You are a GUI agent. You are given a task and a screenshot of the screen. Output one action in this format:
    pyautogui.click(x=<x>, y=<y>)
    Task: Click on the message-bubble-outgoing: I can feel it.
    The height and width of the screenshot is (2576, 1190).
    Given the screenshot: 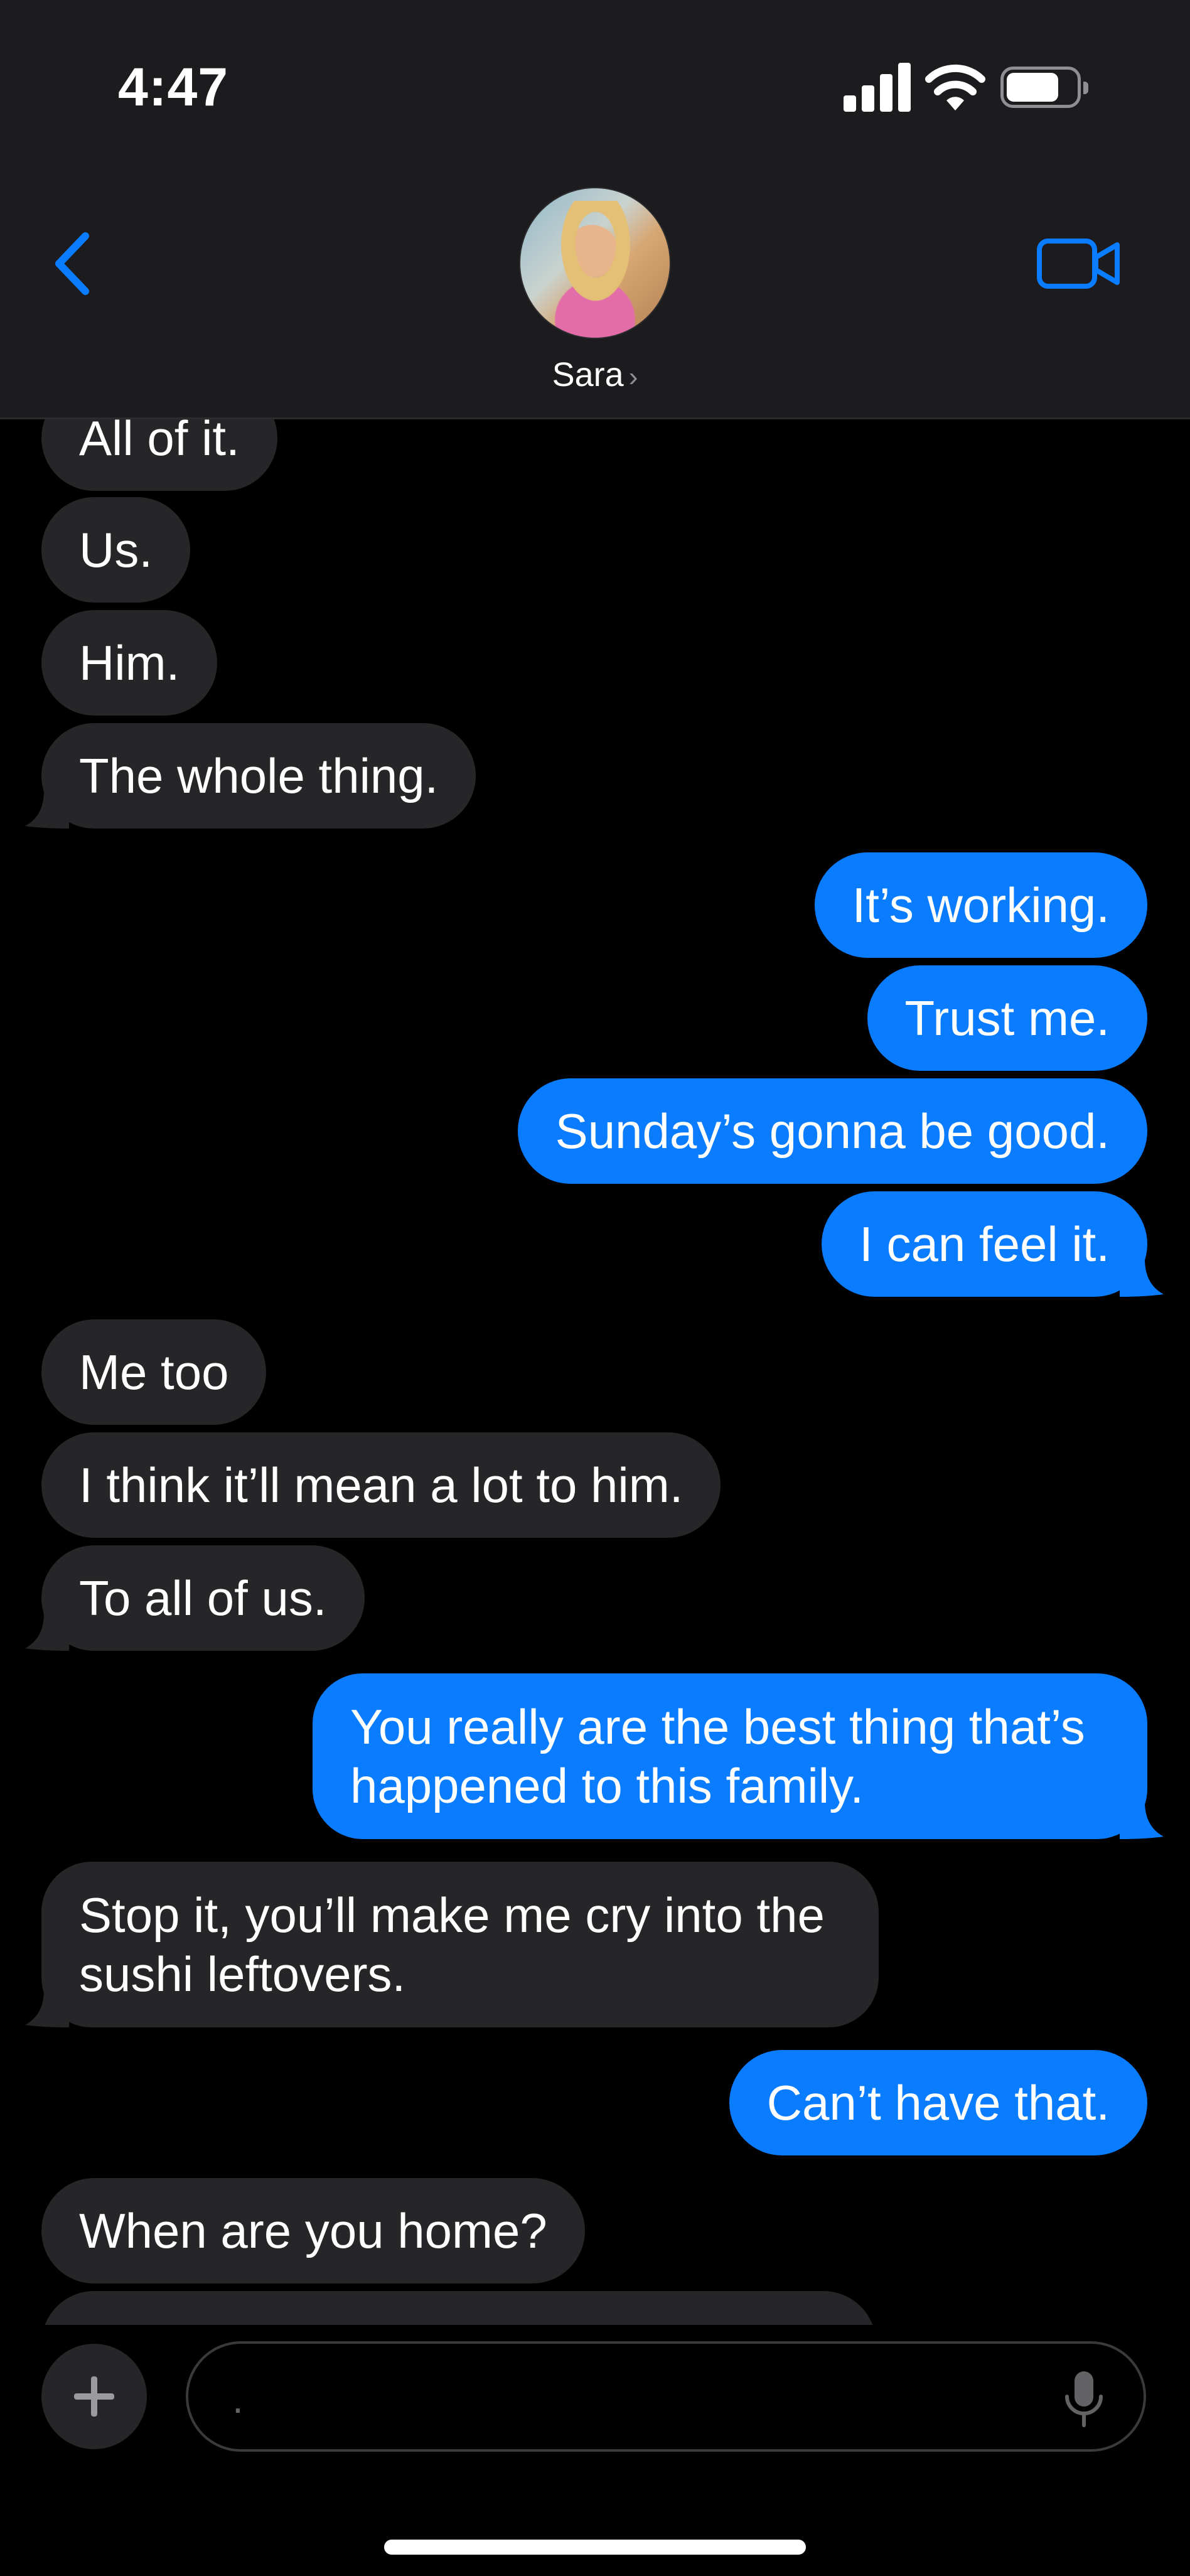 What is the action you would take?
    pyautogui.click(x=993, y=1244)
    